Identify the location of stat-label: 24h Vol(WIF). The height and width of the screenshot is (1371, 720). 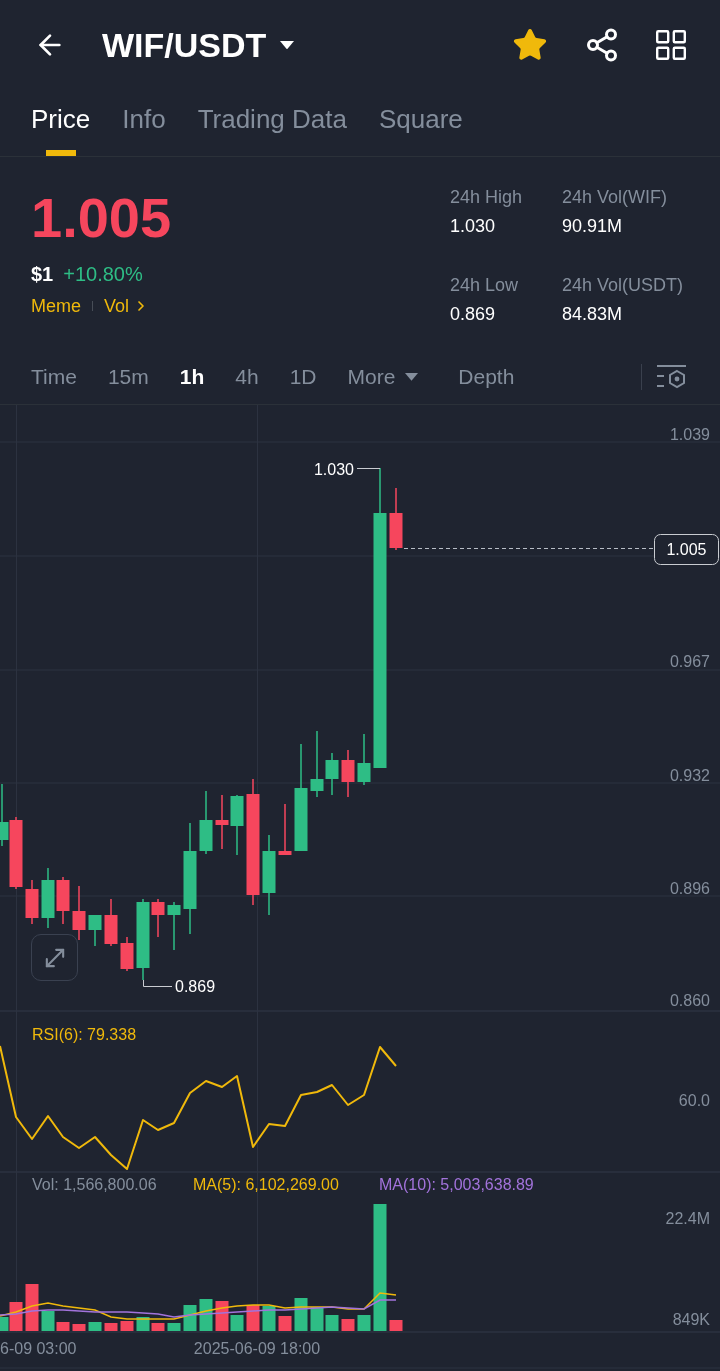
(615, 197).